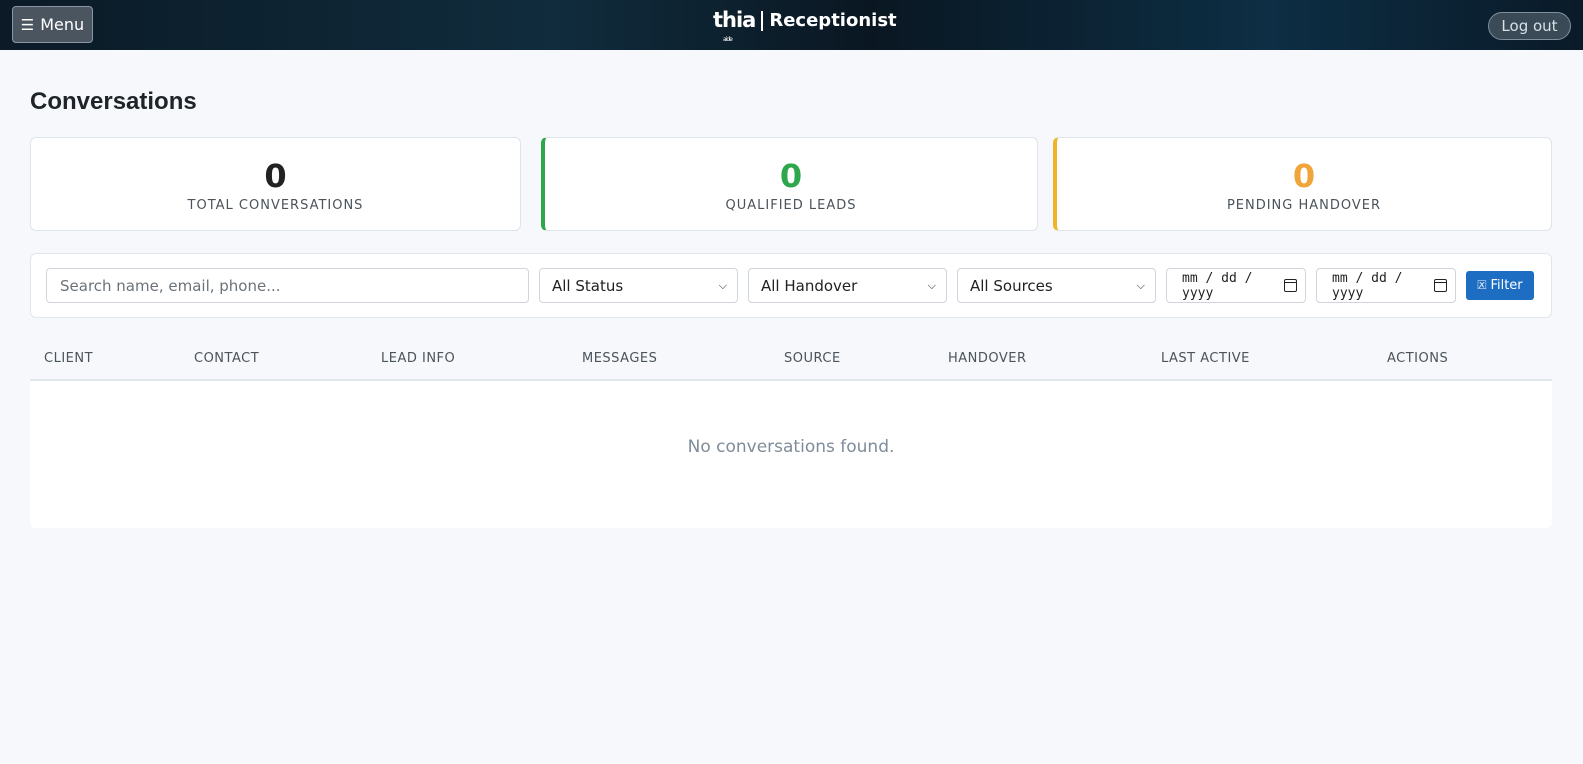 This screenshot has width=1583, height=764. I want to click on filter-icon: 🗵, so click(1482, 285).